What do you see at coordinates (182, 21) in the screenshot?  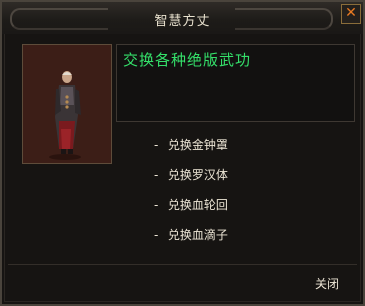 I see `dialog-title: 智慧方丈` at bounding box center [182, 21].